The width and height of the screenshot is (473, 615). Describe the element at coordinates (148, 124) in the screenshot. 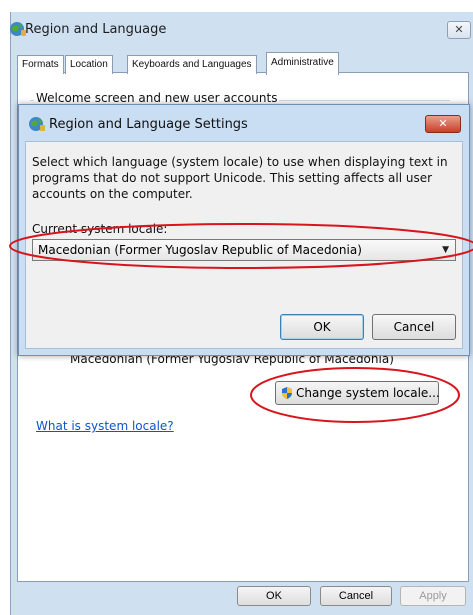

I see `dialog-title: Region and Language Settings` at that location.